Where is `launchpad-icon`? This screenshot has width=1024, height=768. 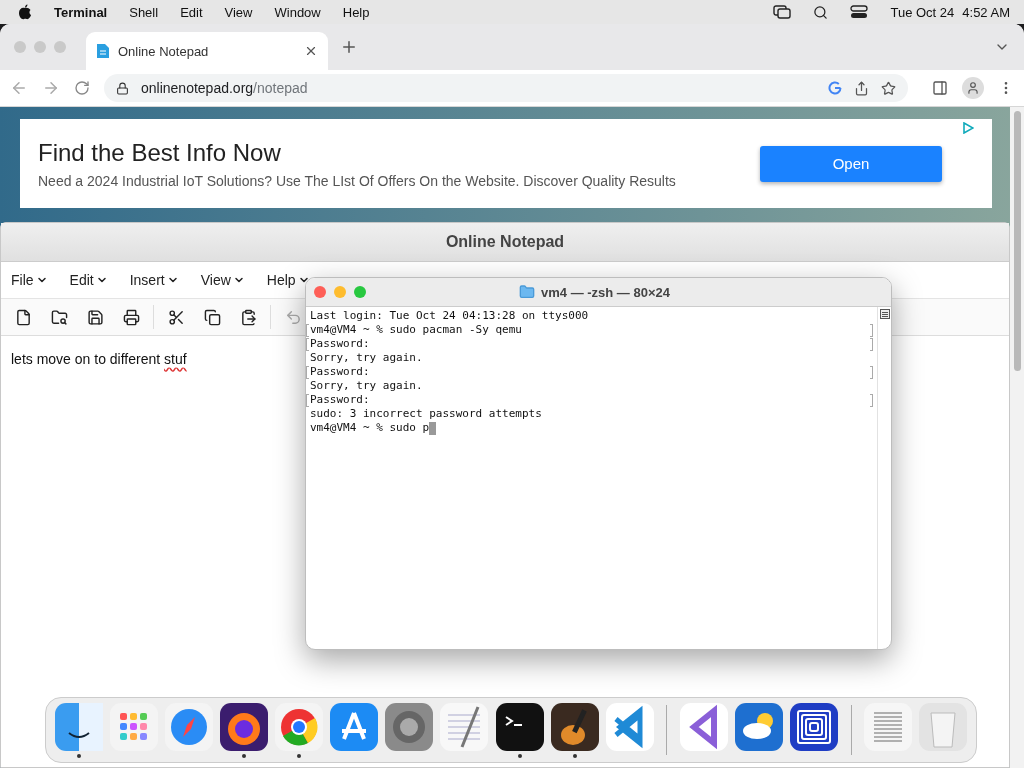 launchpad-icon is located at coordinates (133, 726).